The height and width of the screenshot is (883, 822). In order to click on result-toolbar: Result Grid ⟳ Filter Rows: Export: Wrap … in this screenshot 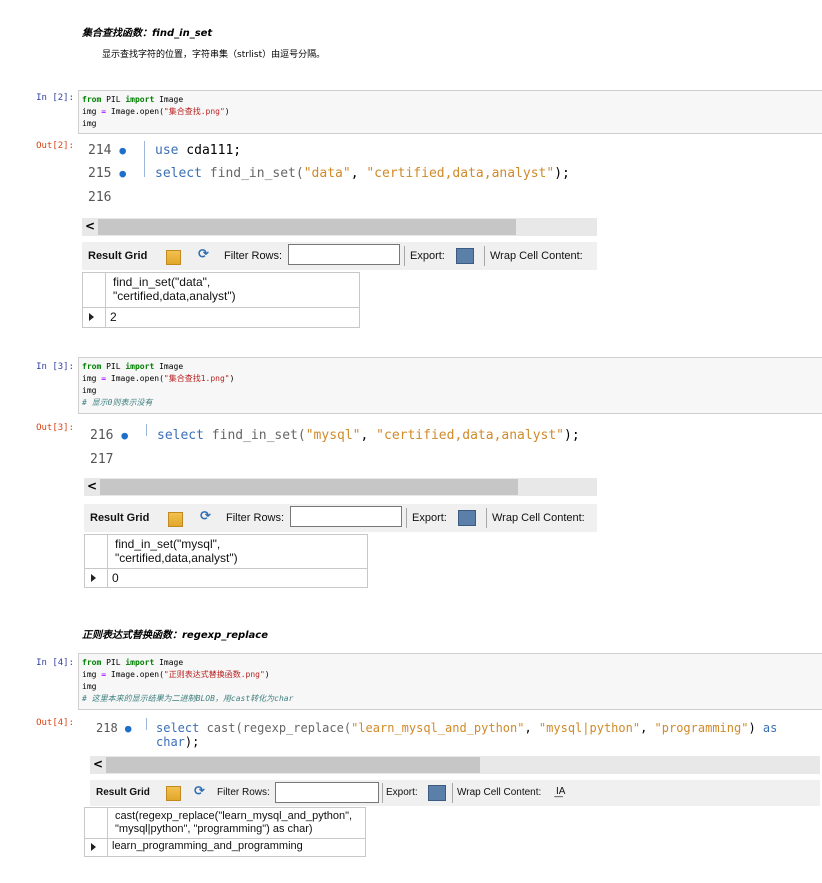, I will do `click(340, 518)`.